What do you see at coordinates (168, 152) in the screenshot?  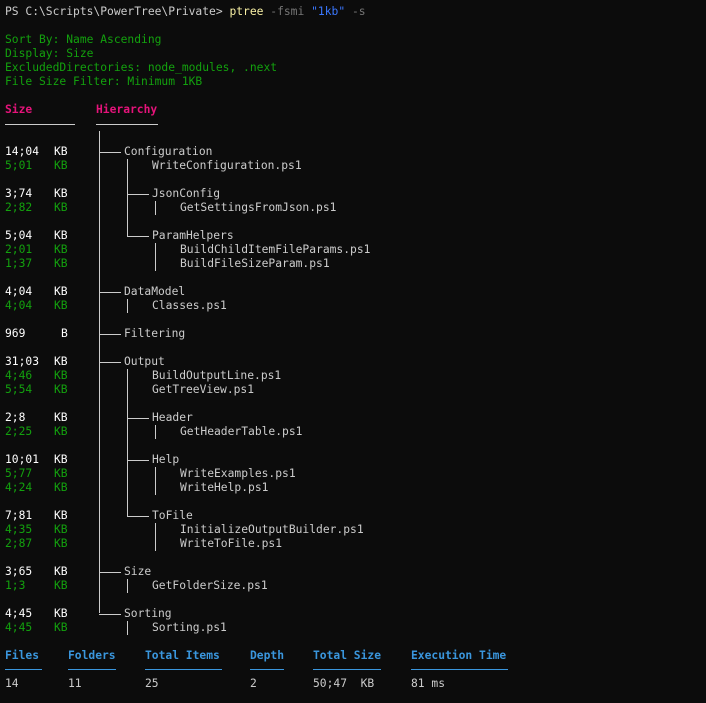 I see `folder-name: Configuration` at bounding box center [168, 152].